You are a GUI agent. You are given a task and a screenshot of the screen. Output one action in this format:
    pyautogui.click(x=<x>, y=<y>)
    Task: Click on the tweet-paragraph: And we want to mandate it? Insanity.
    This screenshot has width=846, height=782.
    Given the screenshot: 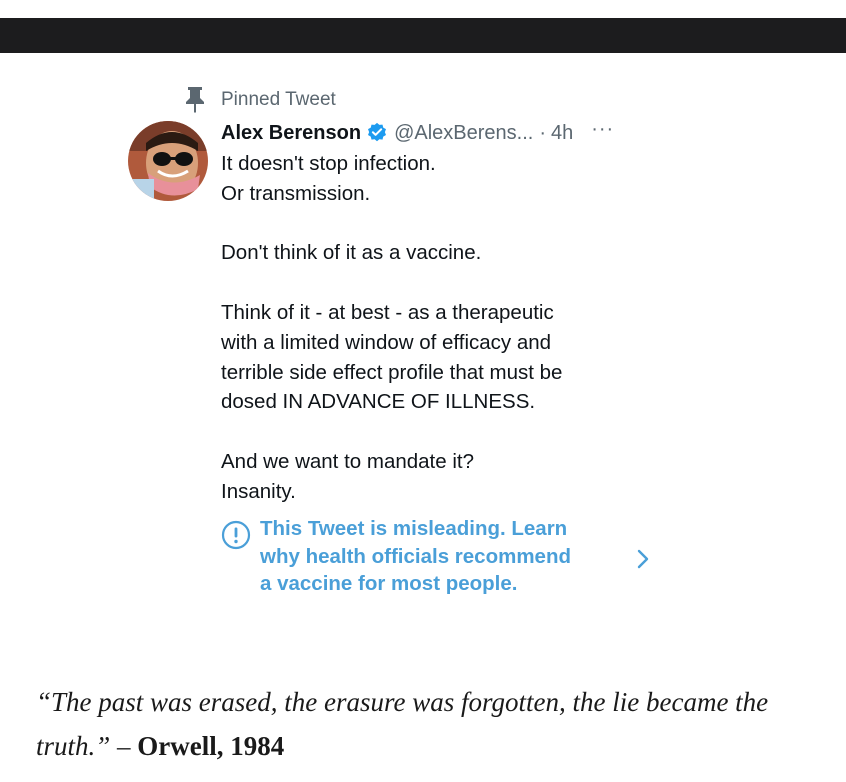 What is the action you would take?
    pyautogui.click(x=441, y=477)
    